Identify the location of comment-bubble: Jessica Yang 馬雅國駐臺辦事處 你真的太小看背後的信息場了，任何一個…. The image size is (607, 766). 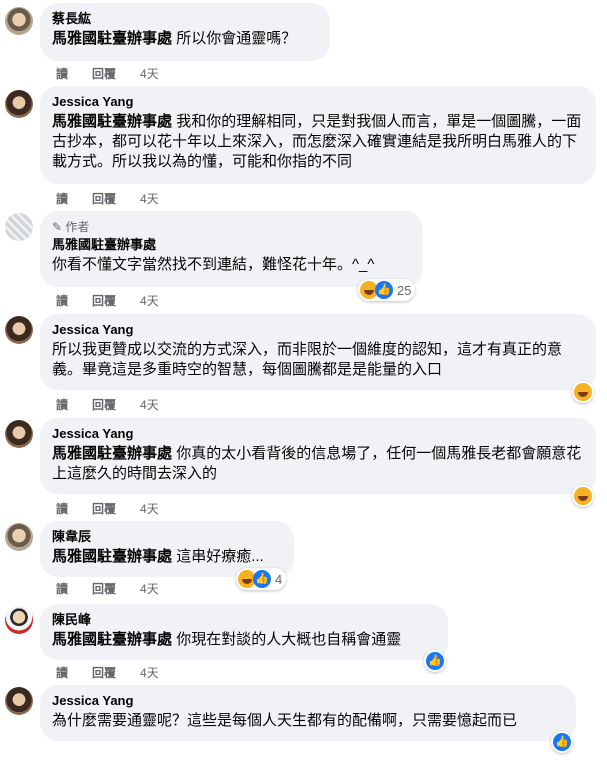
(318, 456).